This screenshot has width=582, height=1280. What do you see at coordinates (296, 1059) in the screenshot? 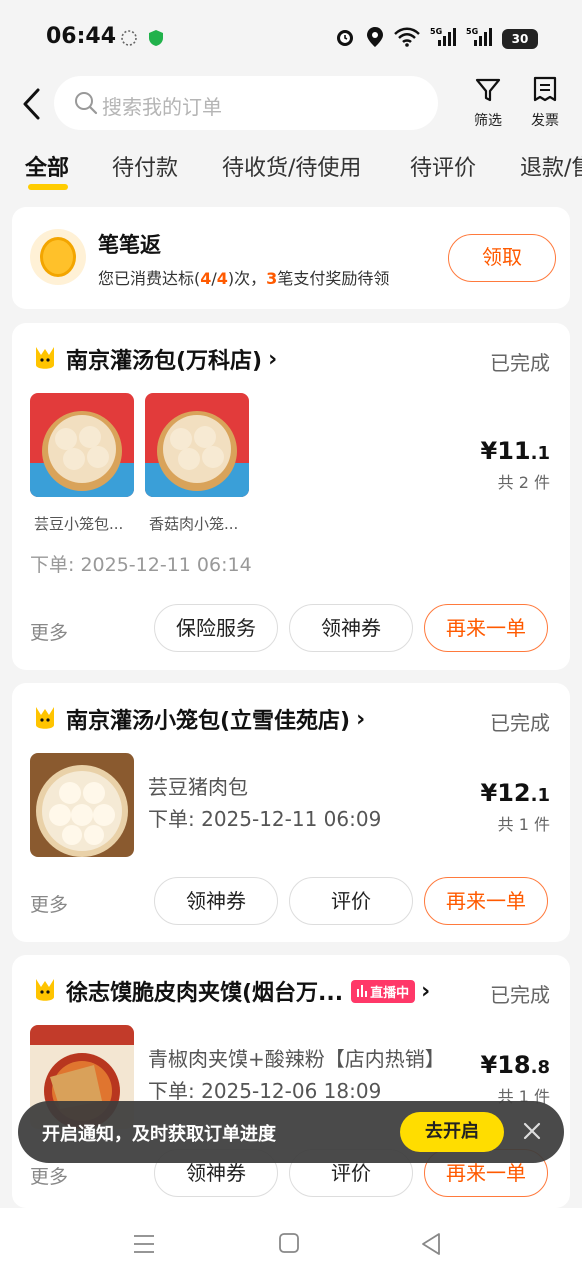
I see `product-name: 青椒肉夹馍+酸辣粉【店内热销】` at bounding box center [296, 1059].